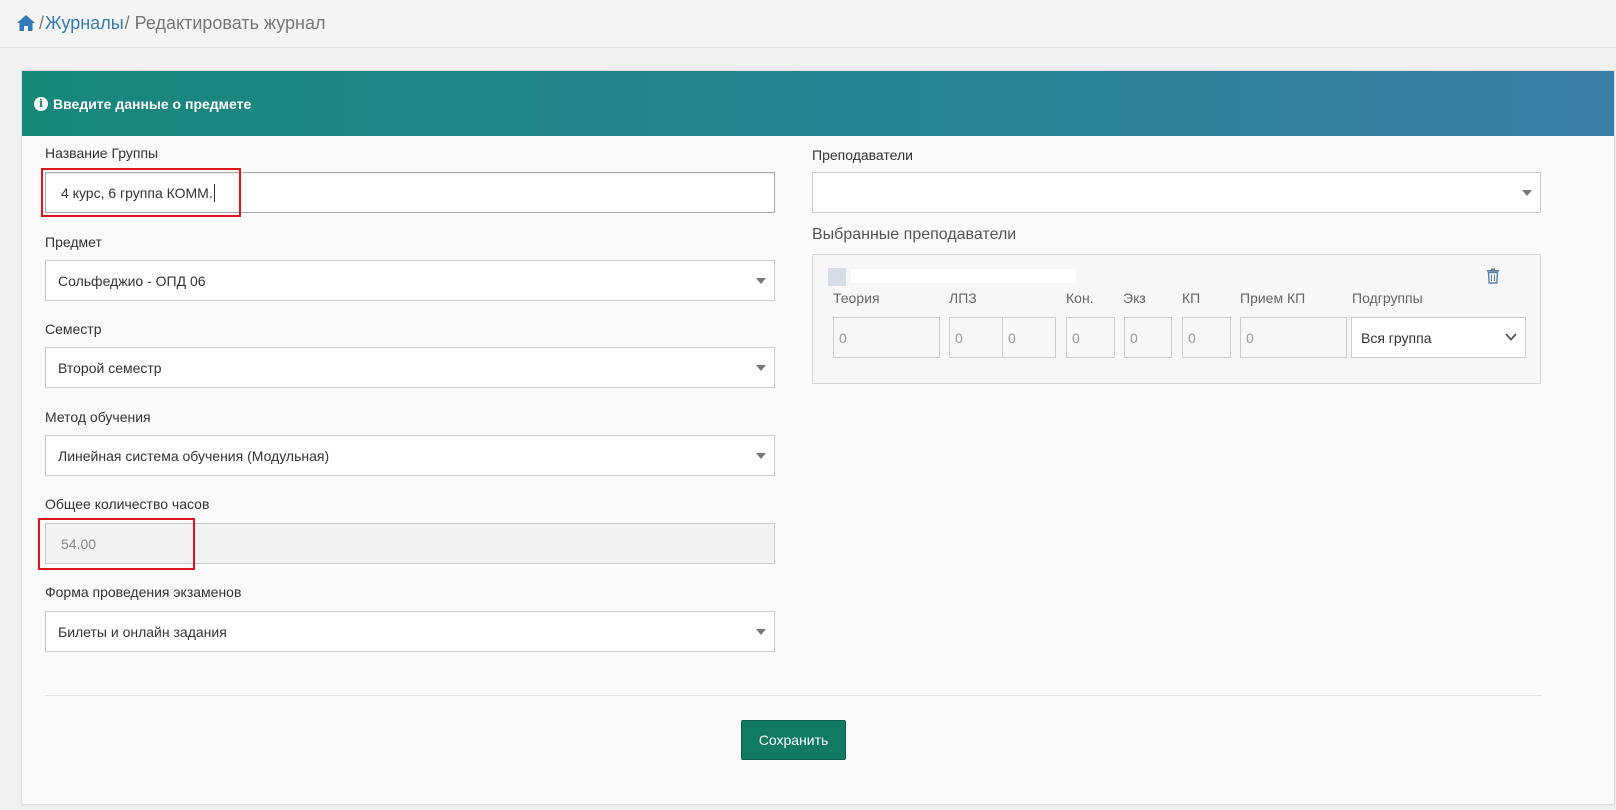  I want to click on teachers-select, so click(1176, 192).